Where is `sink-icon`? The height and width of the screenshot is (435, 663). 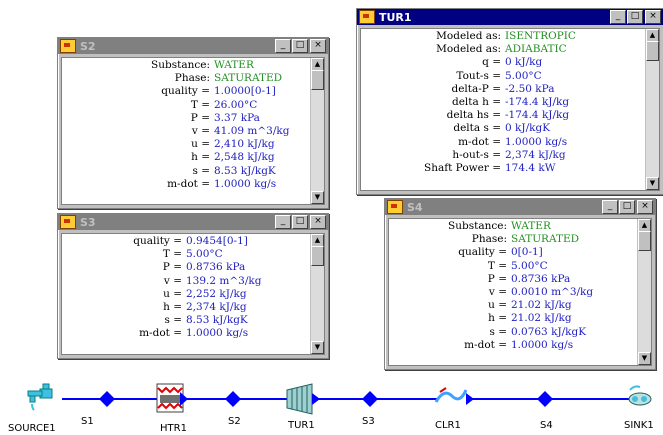
sink-icon is located at coordinates (640, 395).